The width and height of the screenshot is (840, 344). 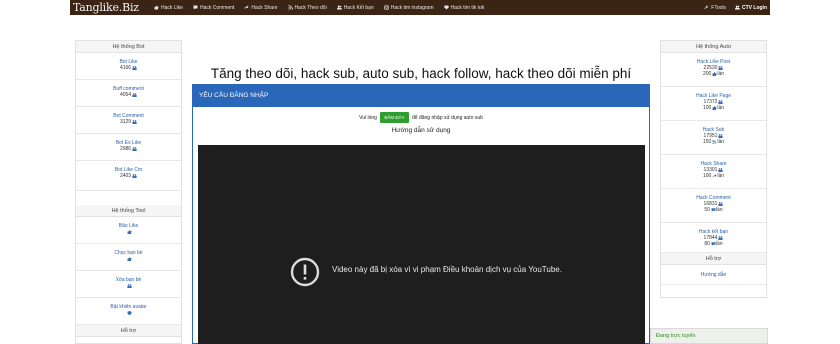 What do you see at coordinates (713, 275) in the screenshot?
I see `sidebar-item-huong-dan: Hướng dẫn` at bounding box center [713, 275].